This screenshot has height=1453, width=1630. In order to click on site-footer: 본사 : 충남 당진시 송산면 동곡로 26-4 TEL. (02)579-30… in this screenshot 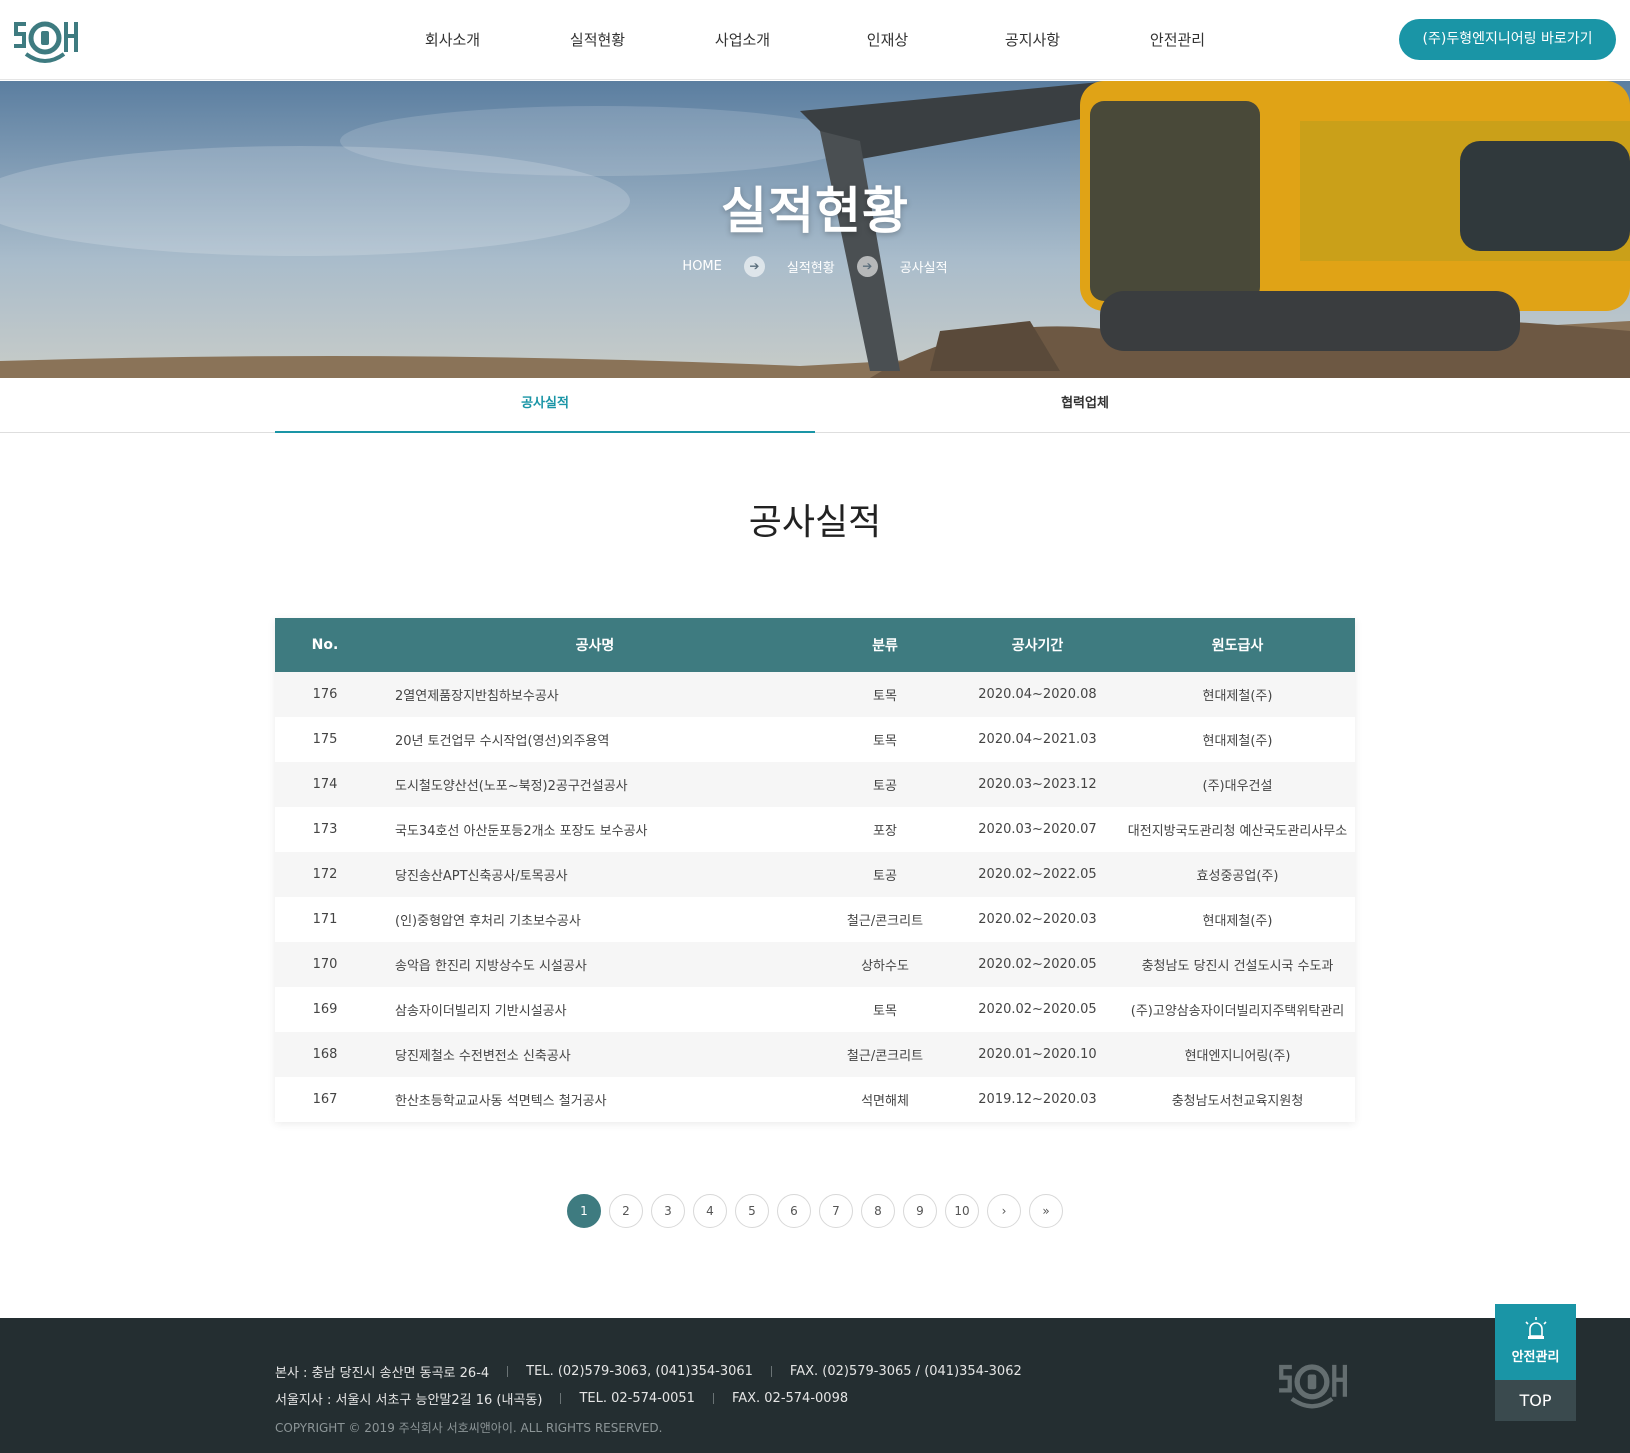, I will do `click(815, 1385)`.